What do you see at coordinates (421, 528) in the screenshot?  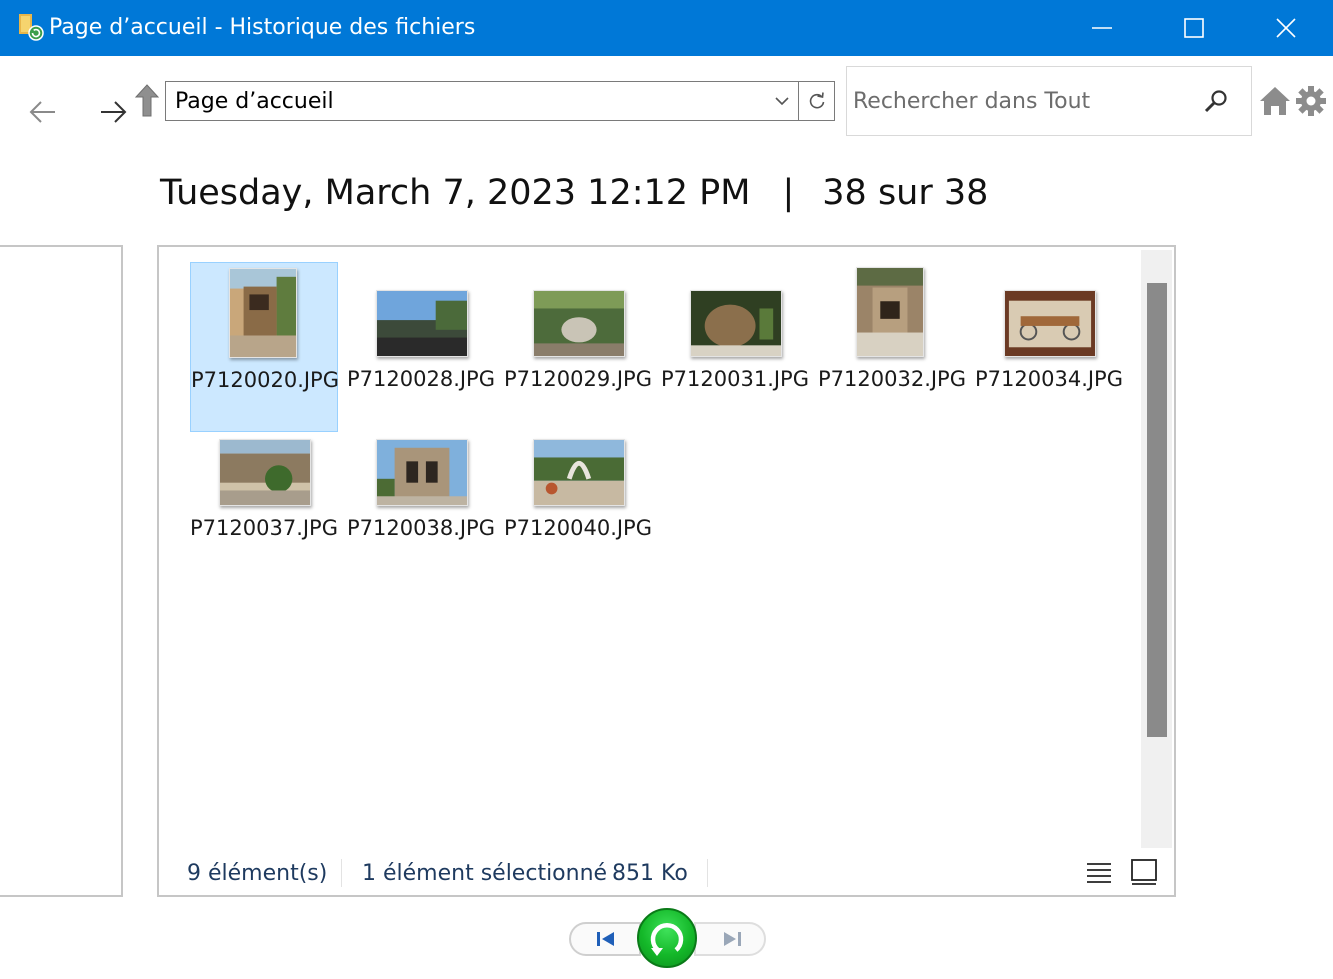 I see `file-name: P7120038.JPG` at bounding box center [421, 528].